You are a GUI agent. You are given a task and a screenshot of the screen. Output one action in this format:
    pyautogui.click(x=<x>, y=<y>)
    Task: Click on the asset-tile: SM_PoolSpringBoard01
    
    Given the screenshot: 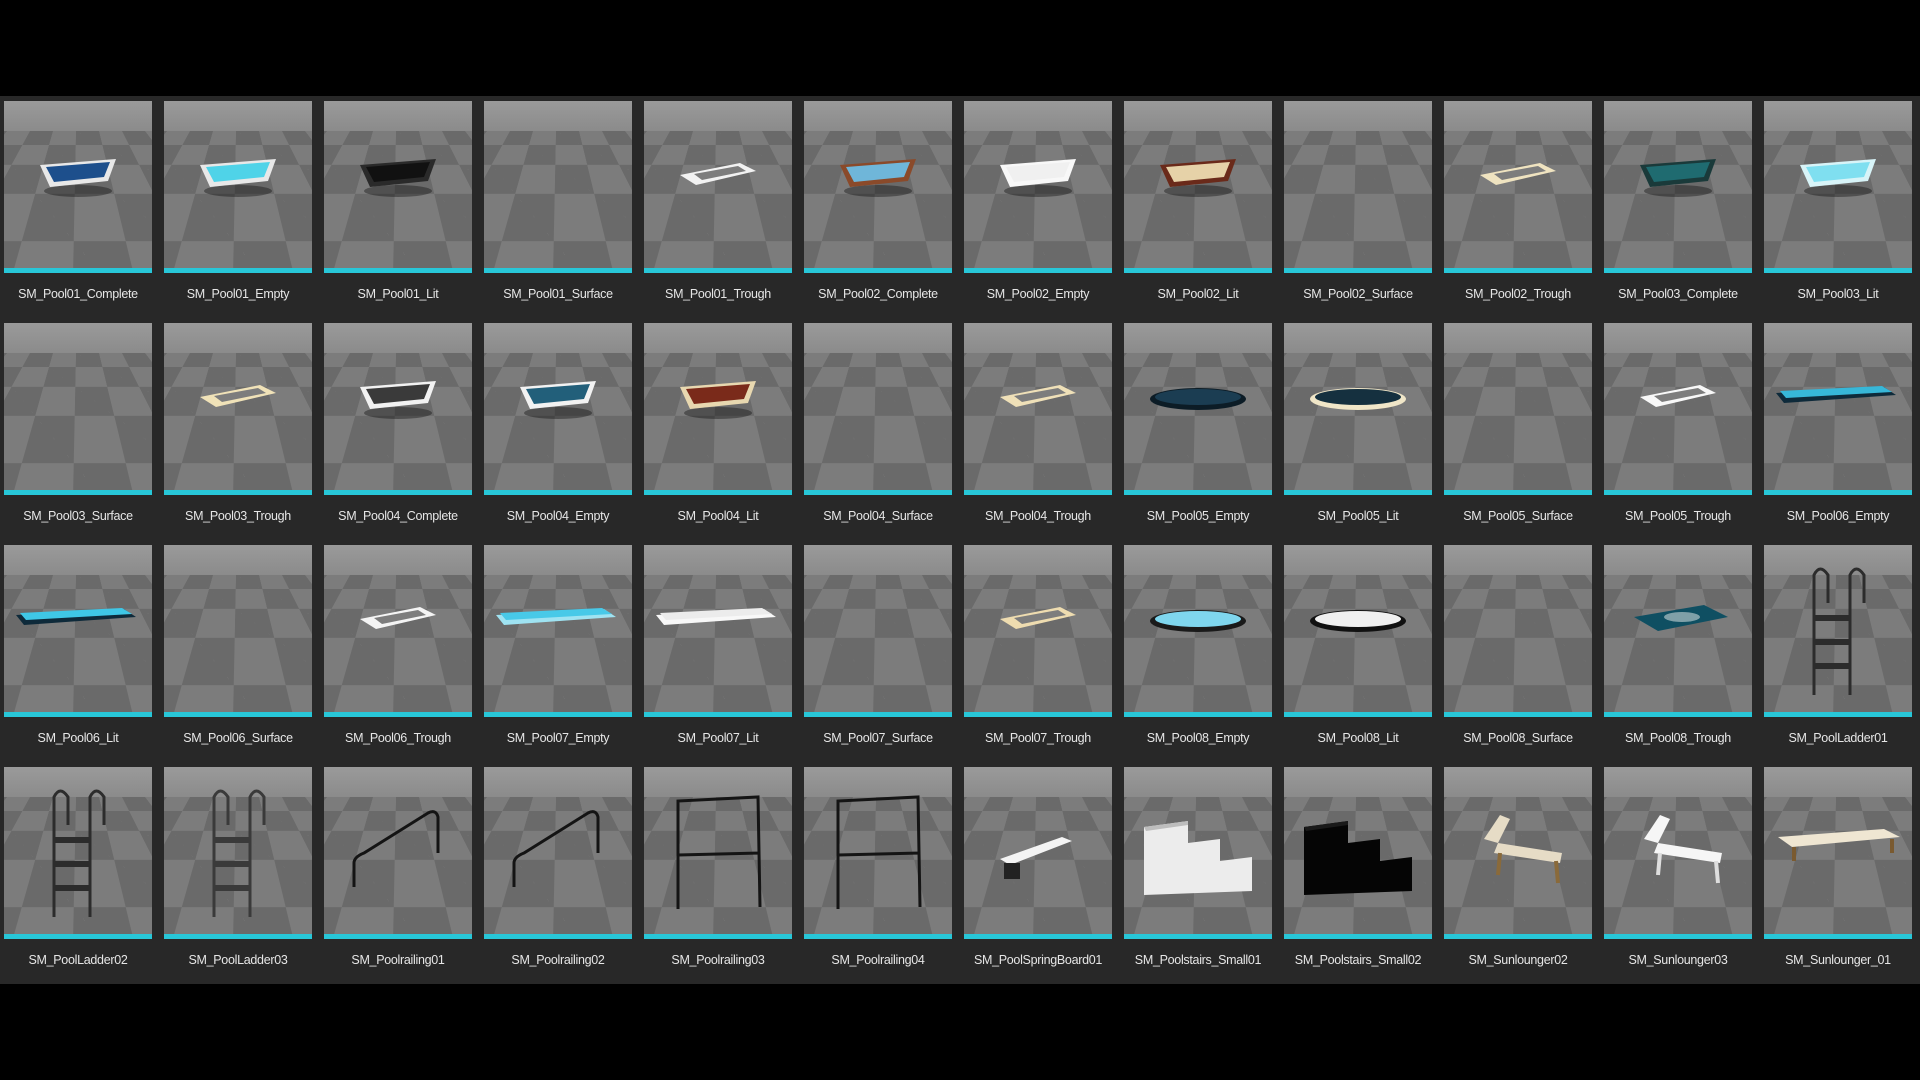 What is the action you would take?
    pyautogui.click(x=1038, y=873)
    